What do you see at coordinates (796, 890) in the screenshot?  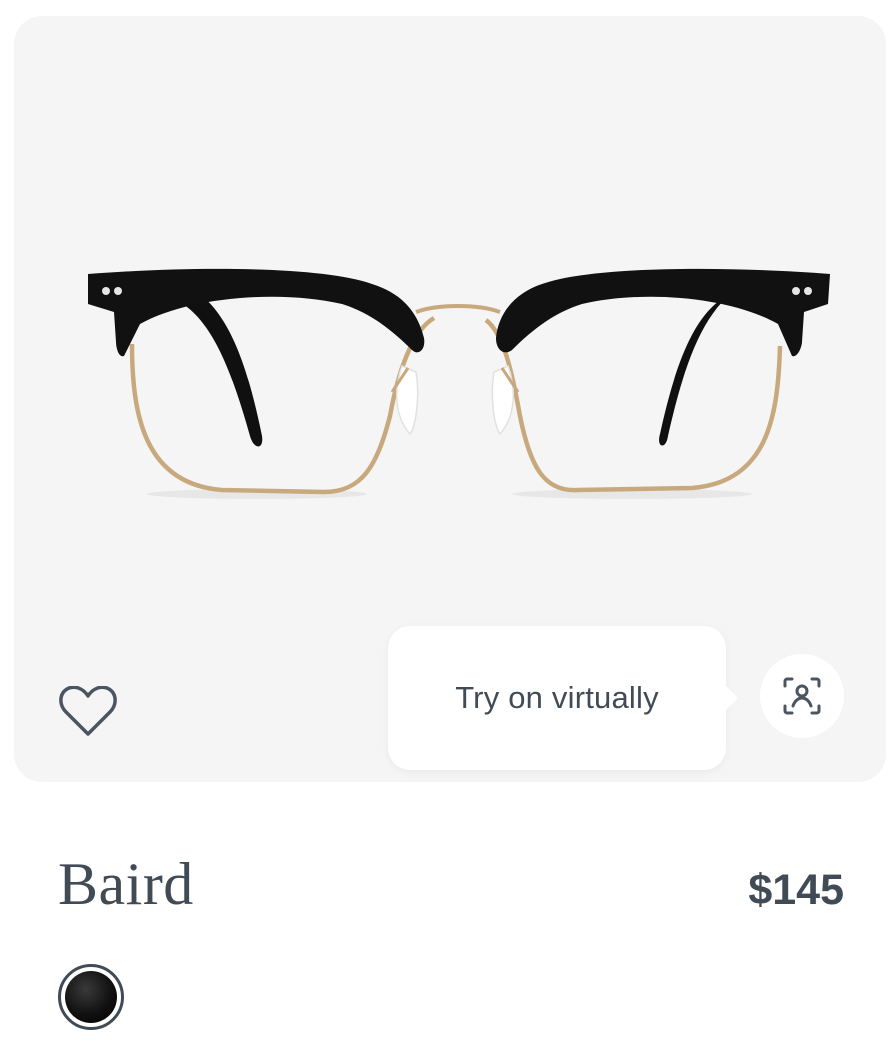 I see `product-price: $145` at bounding box center [796, 890].